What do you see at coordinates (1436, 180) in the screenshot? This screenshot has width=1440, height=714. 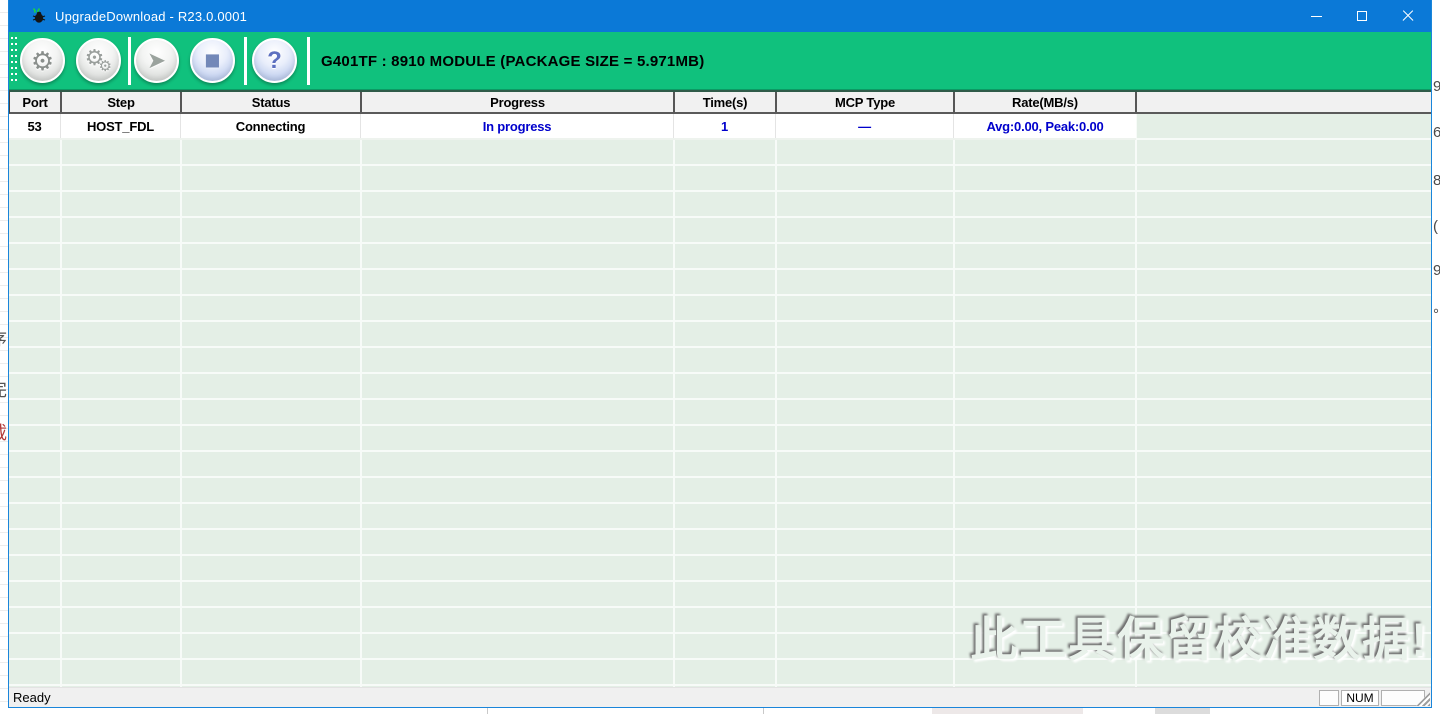 I see `background-text-fragment: 8` at bounding box center [1436, 180].